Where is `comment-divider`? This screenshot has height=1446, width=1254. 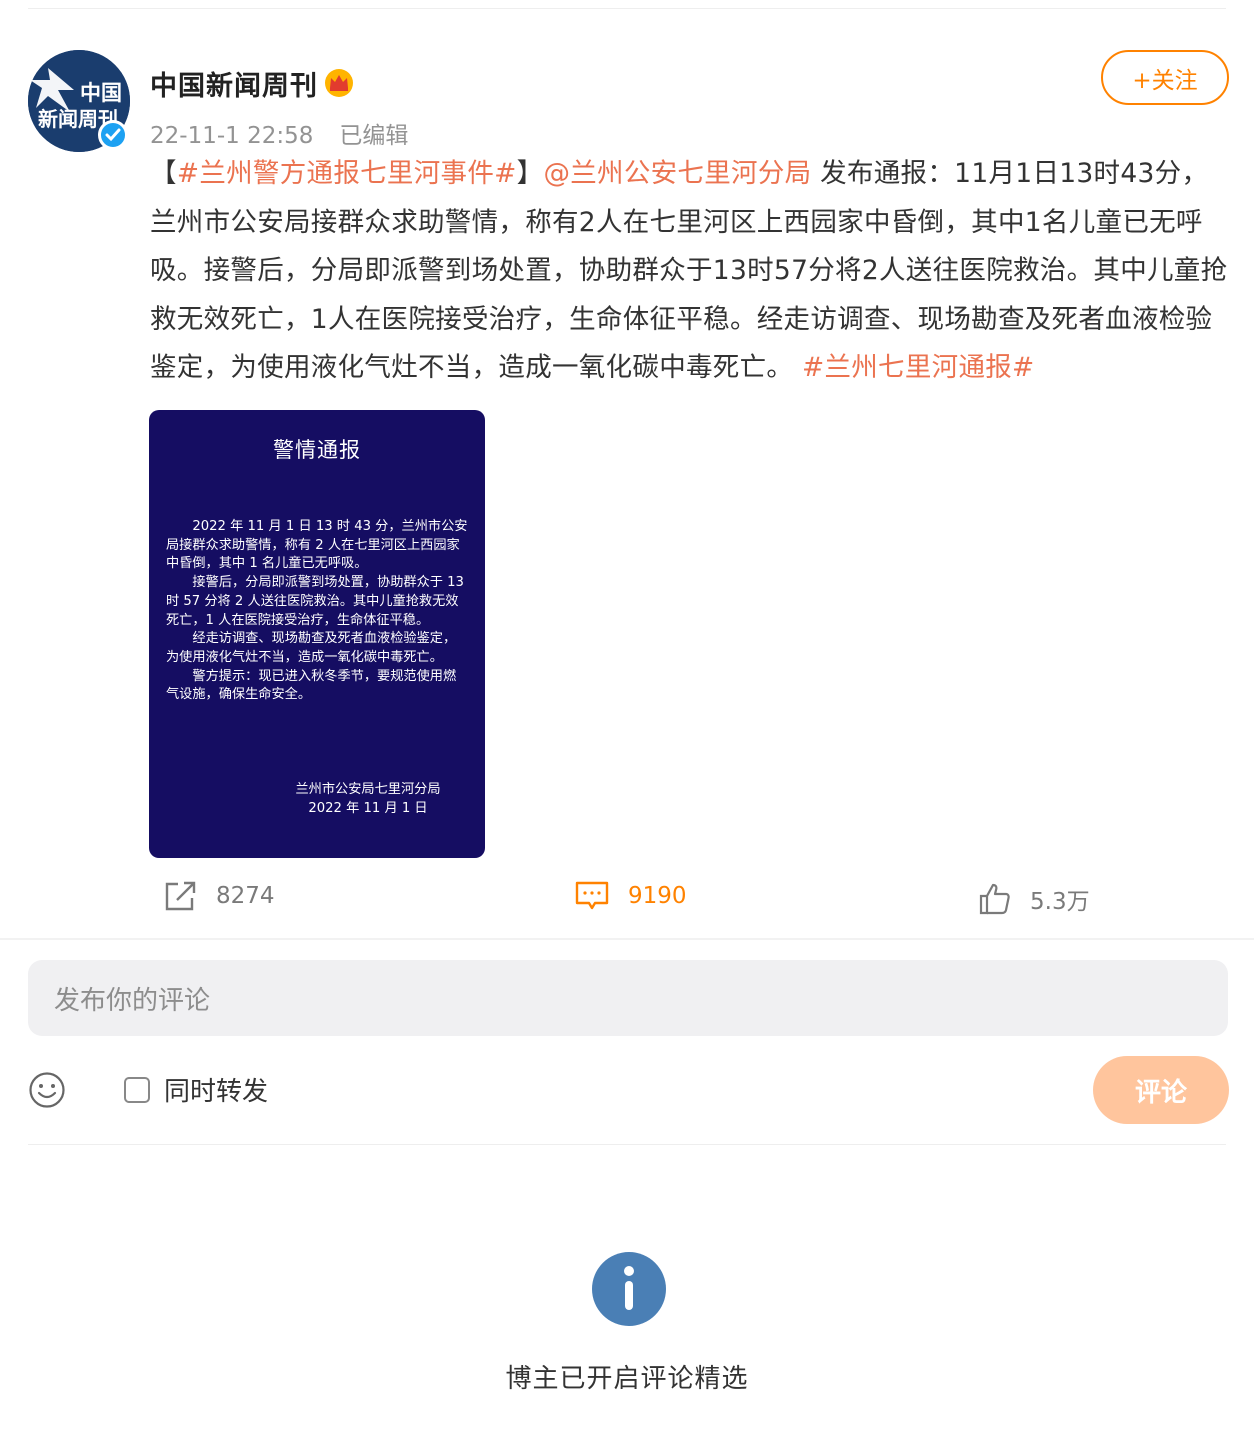
comment-divider is located at coordinates (627, 1144).